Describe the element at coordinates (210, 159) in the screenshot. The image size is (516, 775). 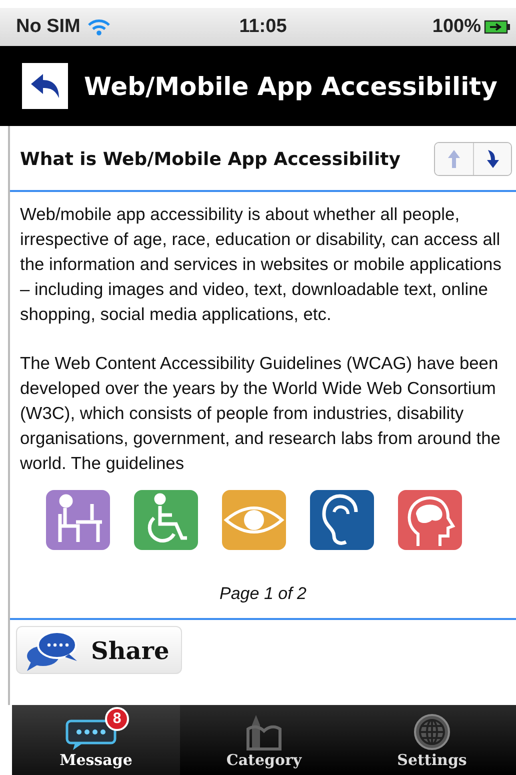
I see `section-title: What is Web/Mobile App Accessibility` at that location.